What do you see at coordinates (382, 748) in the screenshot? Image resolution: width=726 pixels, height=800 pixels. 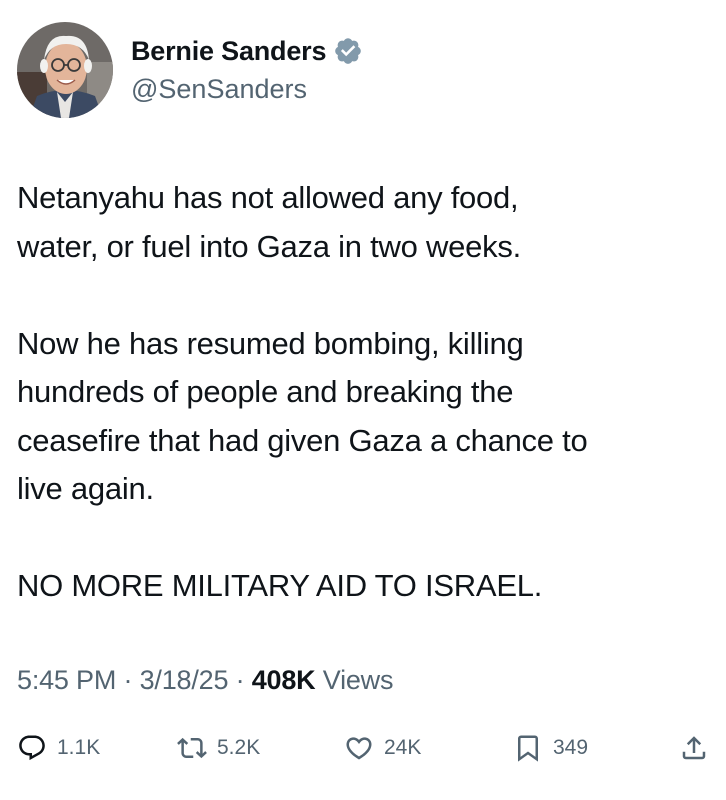 I see `like-button: 24K` at bounding box center [382, 748].